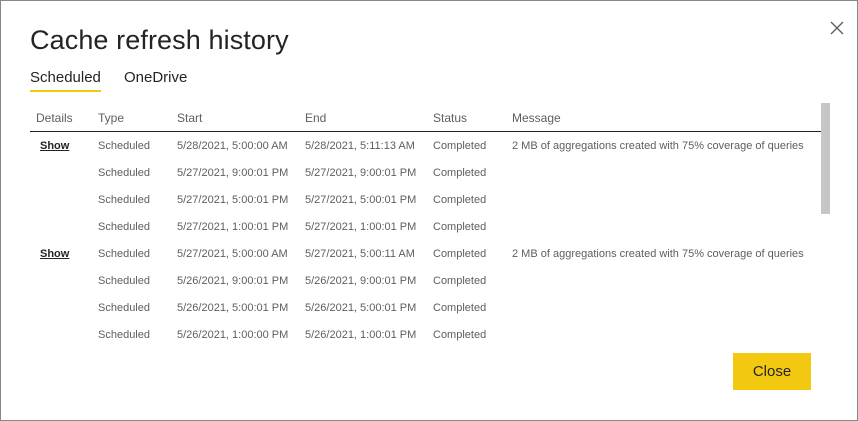  What do you see at coordinates (233, 173) in the screenshot?
I see `start-cell: 5/27/2021, 9:00:01 PM` at bounding box center [233, 173].